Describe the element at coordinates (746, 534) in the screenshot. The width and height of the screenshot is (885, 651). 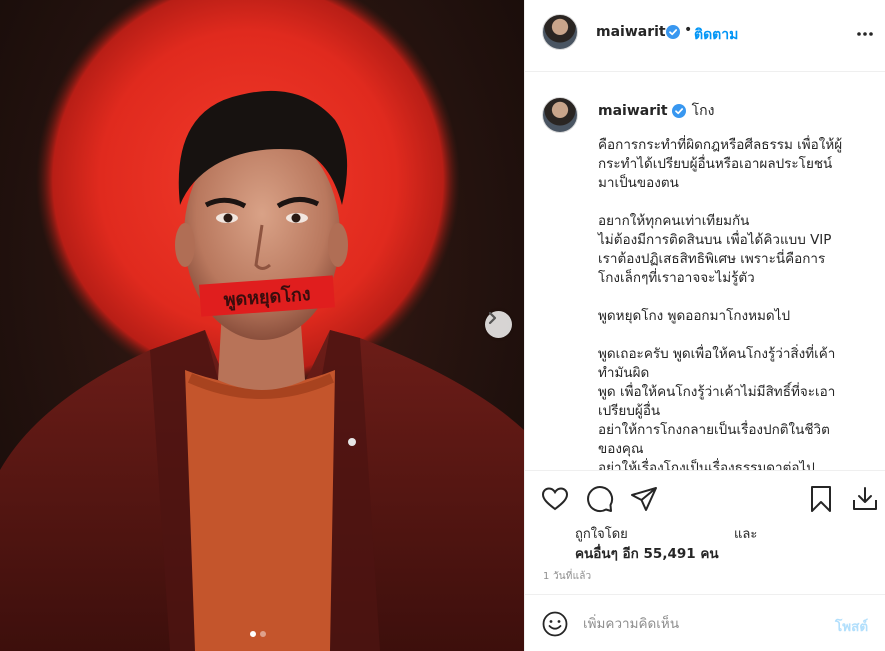
I see `and-label: และ` at that location.